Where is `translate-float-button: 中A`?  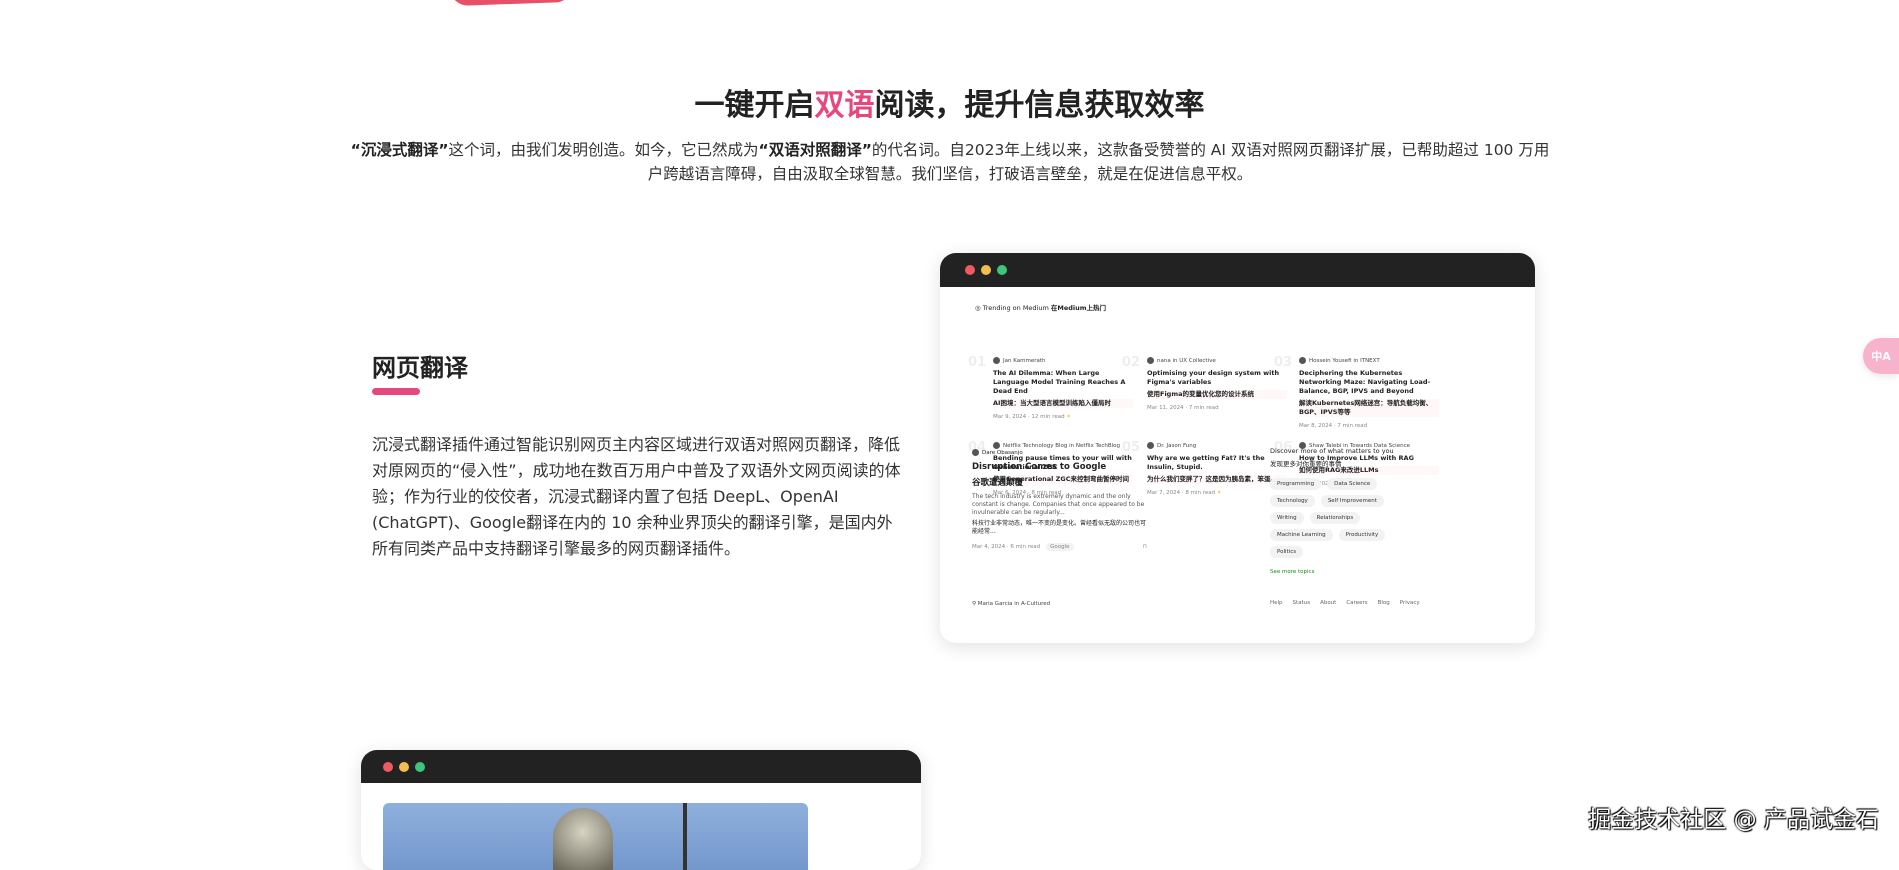
translate-float-button: 中A is located at coordinates (1881, 356).